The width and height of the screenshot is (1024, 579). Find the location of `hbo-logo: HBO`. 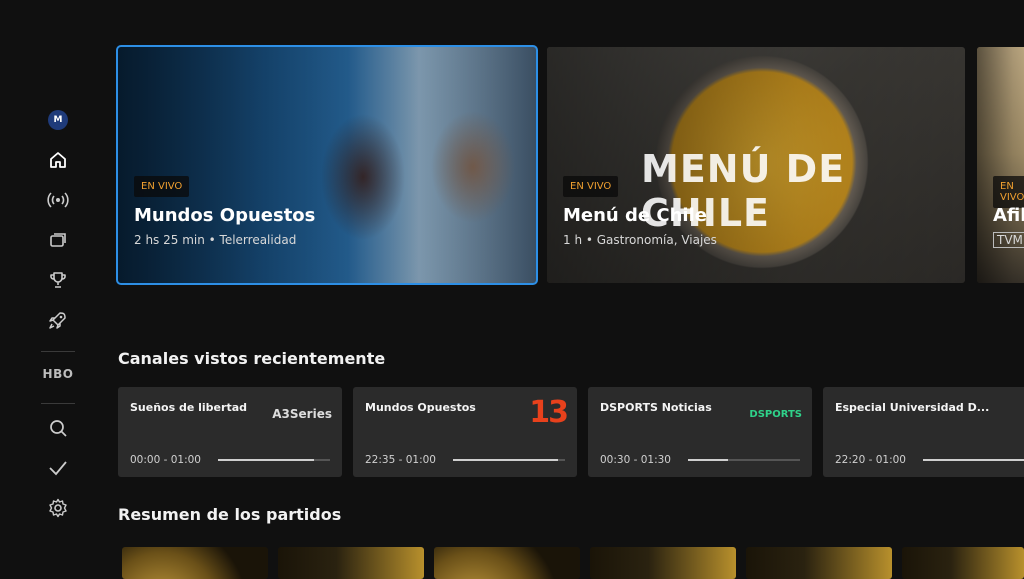

hbo-logo: HBO is located at coordinates (58, 374).